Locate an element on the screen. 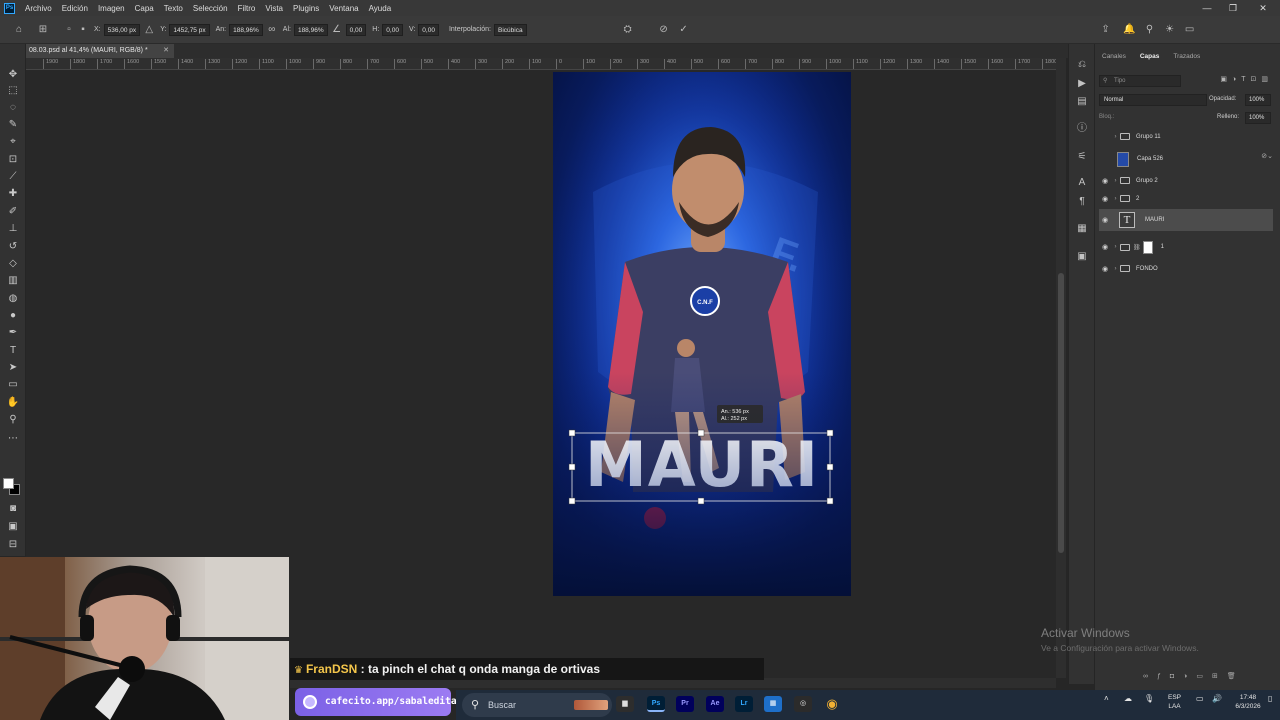 The height and width of the screenshot is (720, 1280). transform-handle-bottom-left is located at coordinates (572, 501).